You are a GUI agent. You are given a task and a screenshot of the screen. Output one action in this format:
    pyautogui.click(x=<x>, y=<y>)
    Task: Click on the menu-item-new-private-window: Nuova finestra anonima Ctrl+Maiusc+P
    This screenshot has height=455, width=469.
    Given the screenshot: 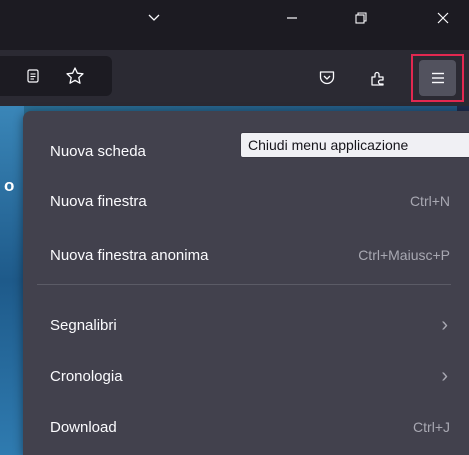 What is the action you would take?
    pyautogui.click(x=250, y=255)
    